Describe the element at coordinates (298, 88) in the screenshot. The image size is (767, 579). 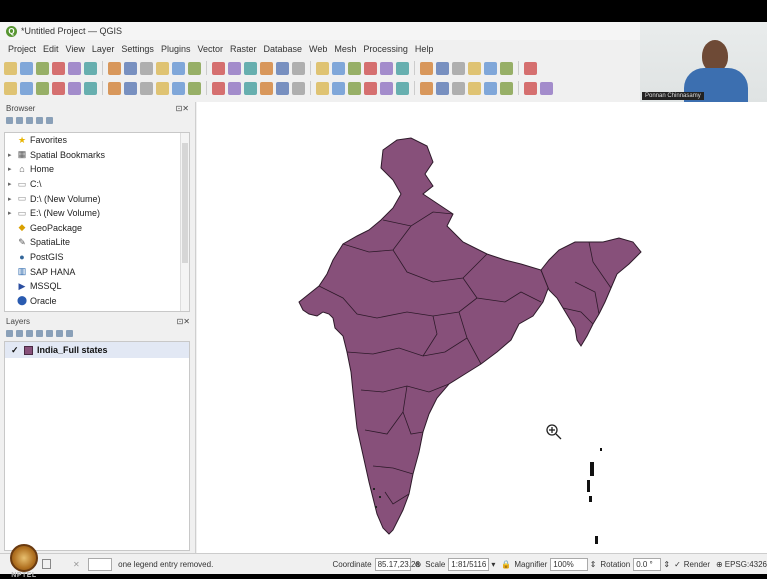
I see `undo-icon` at that location.